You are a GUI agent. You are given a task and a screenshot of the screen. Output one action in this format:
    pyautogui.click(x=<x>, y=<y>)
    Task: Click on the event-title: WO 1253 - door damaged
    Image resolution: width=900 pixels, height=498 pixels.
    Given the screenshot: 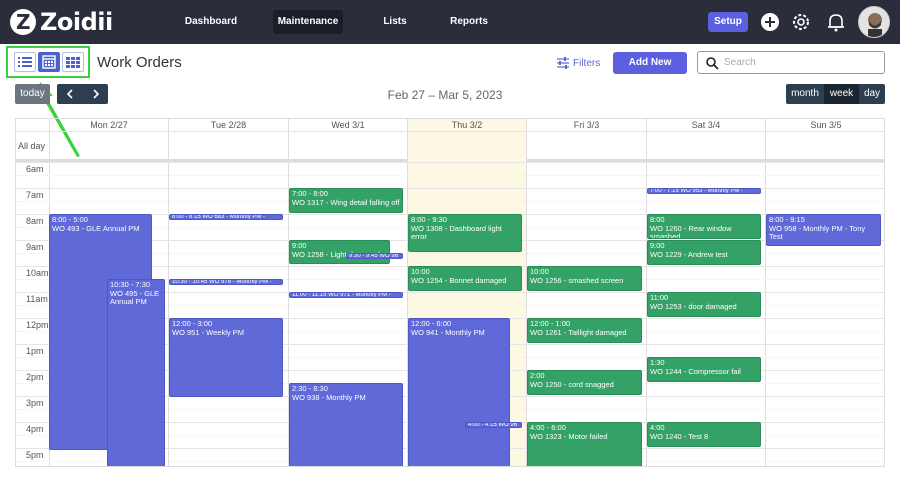 What is the action you would take?
    pyautogui.click(x=693, y=306)
    